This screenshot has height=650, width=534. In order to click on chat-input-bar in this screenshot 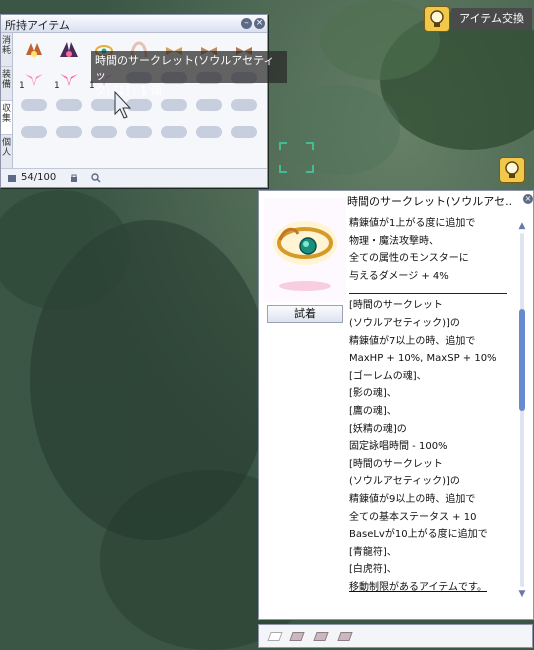, I will do `click(395, 636)`.